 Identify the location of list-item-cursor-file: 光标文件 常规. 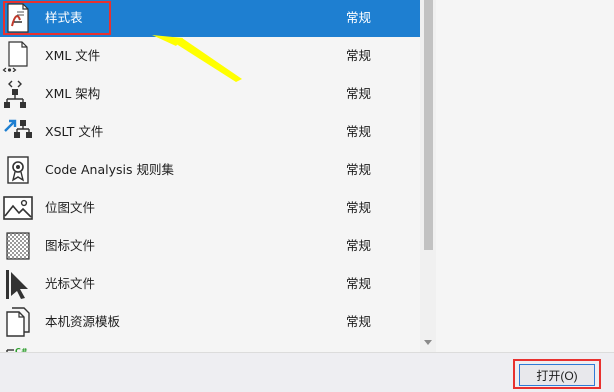
(210, 284).